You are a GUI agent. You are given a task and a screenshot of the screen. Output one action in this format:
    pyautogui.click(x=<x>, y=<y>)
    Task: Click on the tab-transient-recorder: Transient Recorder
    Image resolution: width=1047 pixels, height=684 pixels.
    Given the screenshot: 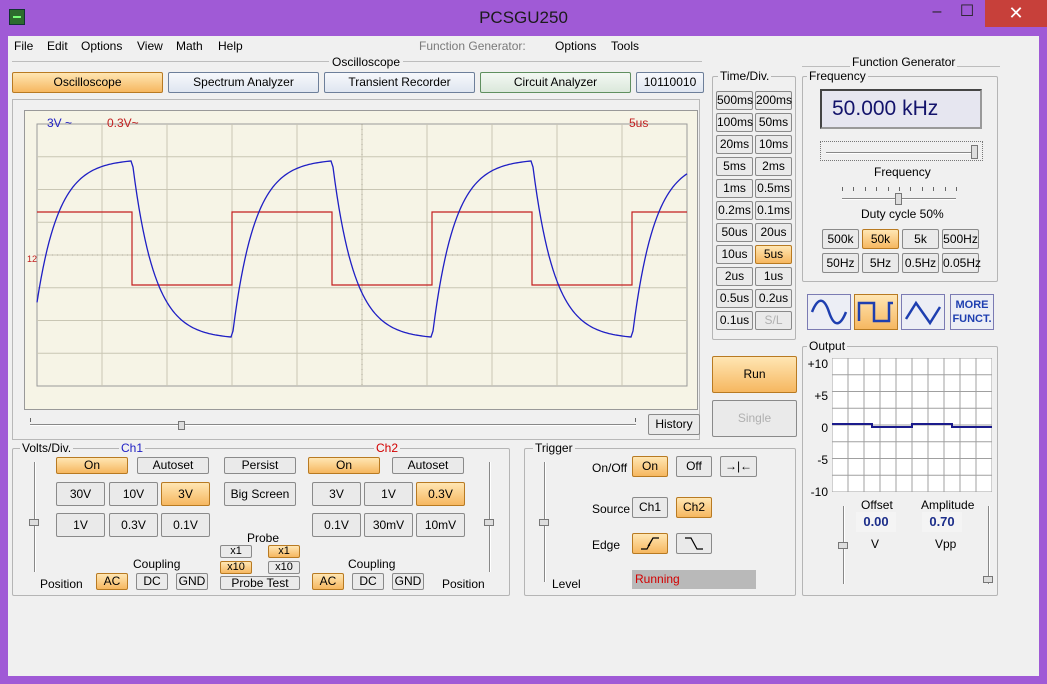 What is the action you would take?
    pyautogui.click(x=399, y=82)
    